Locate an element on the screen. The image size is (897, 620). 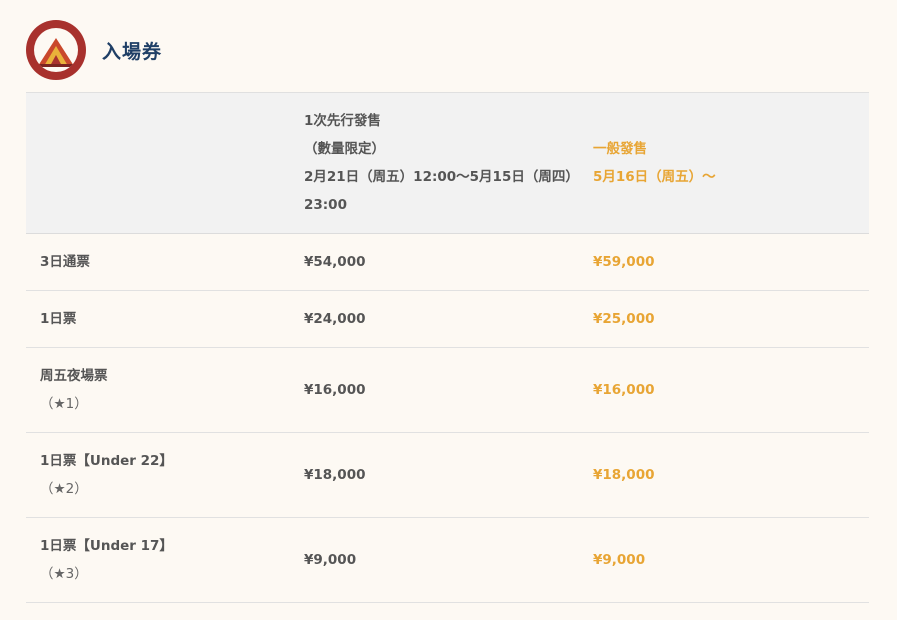
general-price: ¥59,000 is located at coordinates (724, 262).